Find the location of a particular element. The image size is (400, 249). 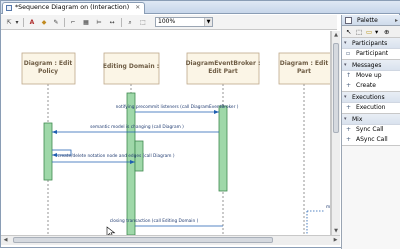

drawer-participants: ▾ Participants ▫ Participant is located at coordinates (371, 49).